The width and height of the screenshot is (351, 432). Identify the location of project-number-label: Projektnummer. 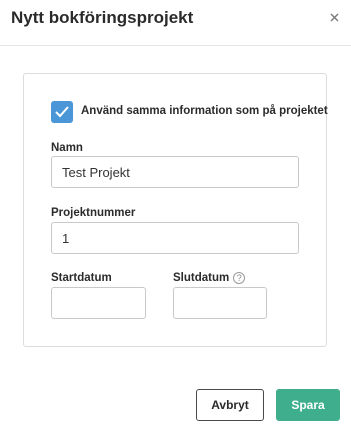
(93, 213).